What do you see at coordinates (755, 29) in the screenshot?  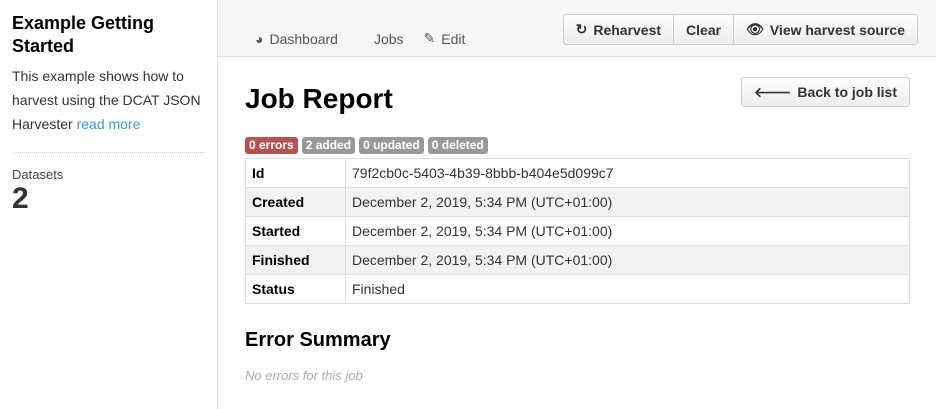 I see `eye-icon: 👁` at bounding box center [755, 29].